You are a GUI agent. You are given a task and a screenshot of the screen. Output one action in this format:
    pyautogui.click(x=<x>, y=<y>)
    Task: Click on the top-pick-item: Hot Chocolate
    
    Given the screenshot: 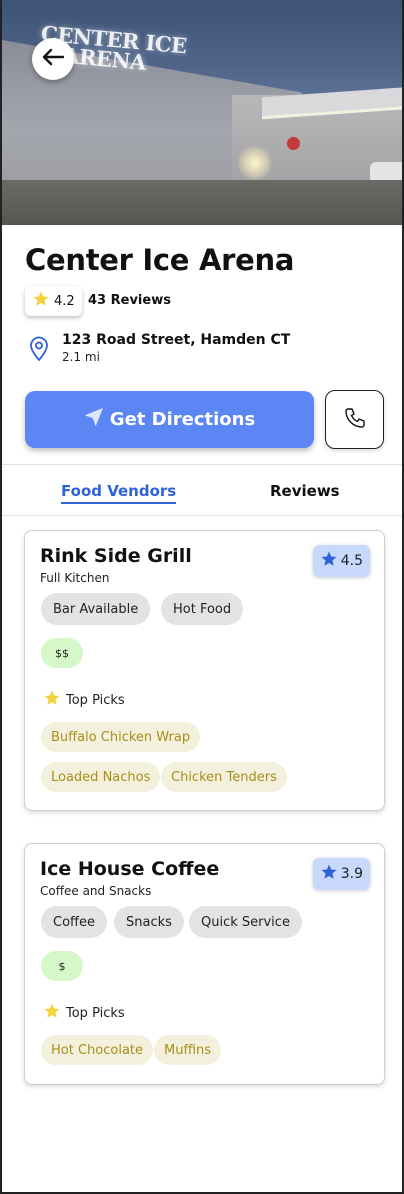 What is the action you would take?
    pyautogui.click(x=97, y=1050)
    